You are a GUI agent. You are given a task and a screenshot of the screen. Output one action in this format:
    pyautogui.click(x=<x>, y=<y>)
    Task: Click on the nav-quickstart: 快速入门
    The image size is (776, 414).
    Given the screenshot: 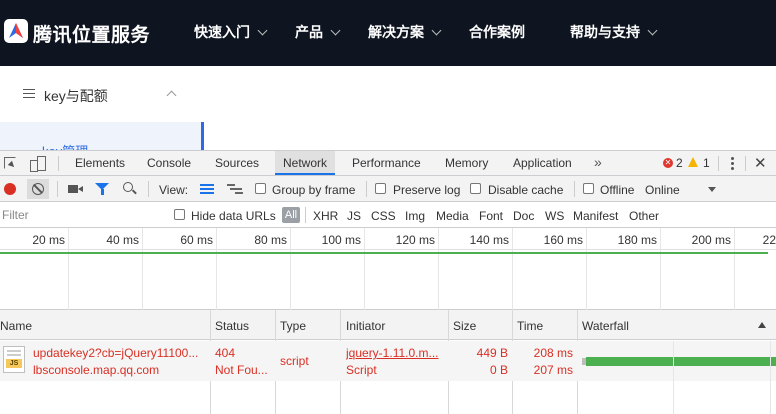 What is the action you would take?
    pyautogui.click(x=231, y=32)
    